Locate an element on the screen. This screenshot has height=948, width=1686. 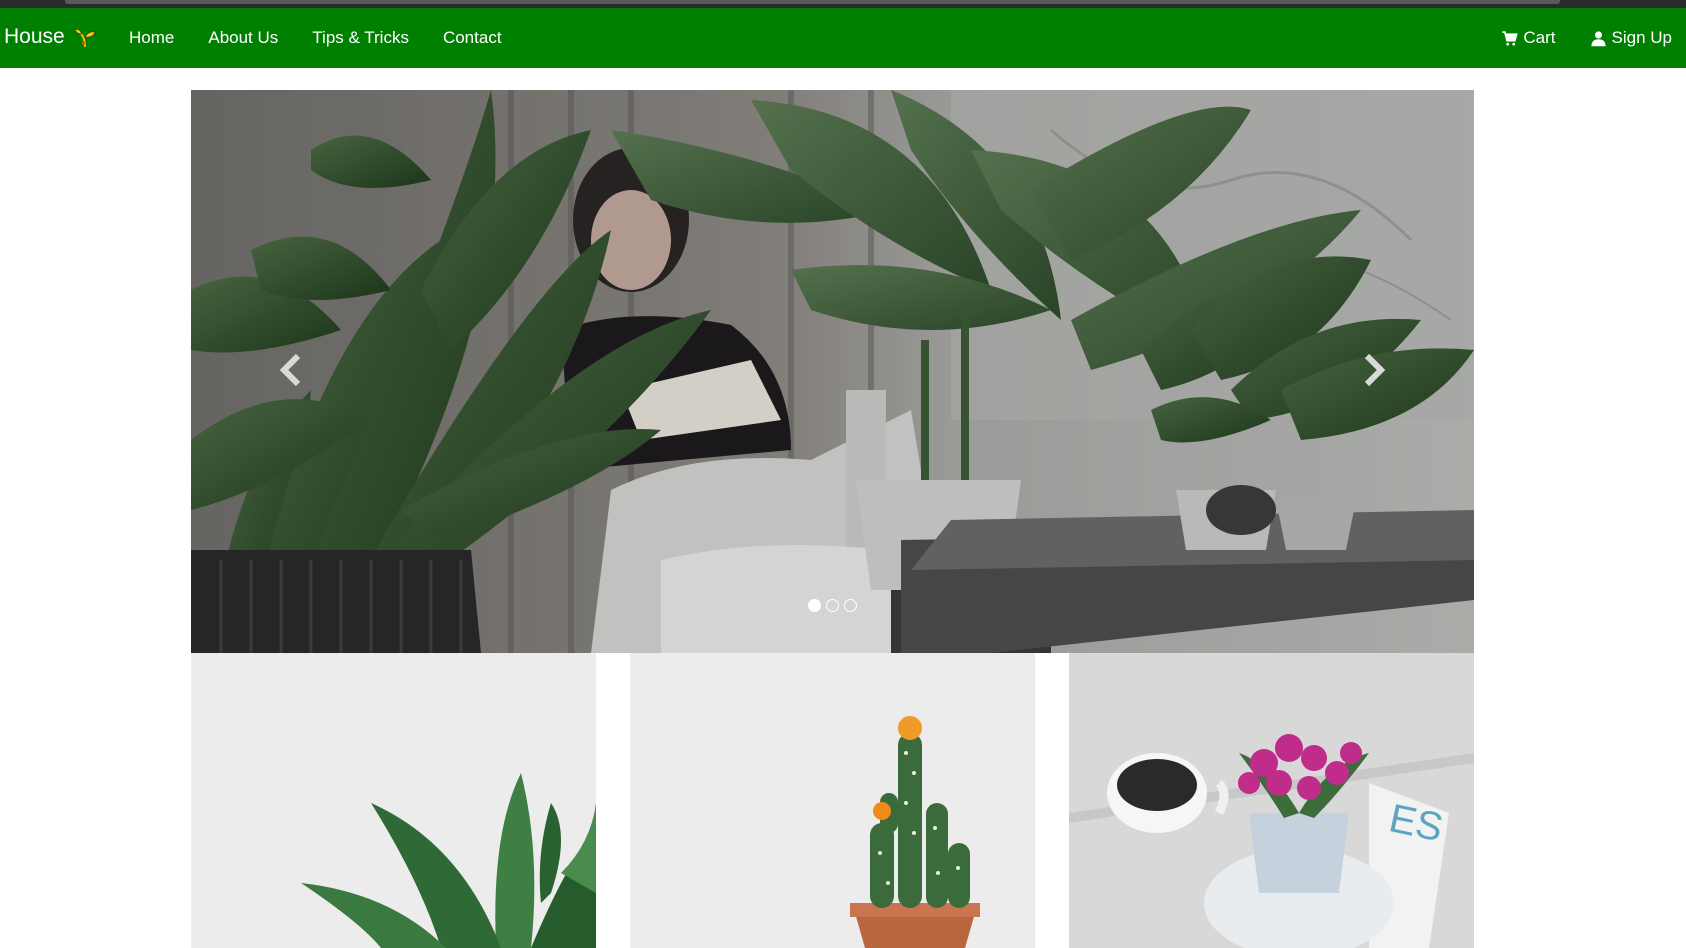
chevron-right-icon is located at coordinates (1375, 370).